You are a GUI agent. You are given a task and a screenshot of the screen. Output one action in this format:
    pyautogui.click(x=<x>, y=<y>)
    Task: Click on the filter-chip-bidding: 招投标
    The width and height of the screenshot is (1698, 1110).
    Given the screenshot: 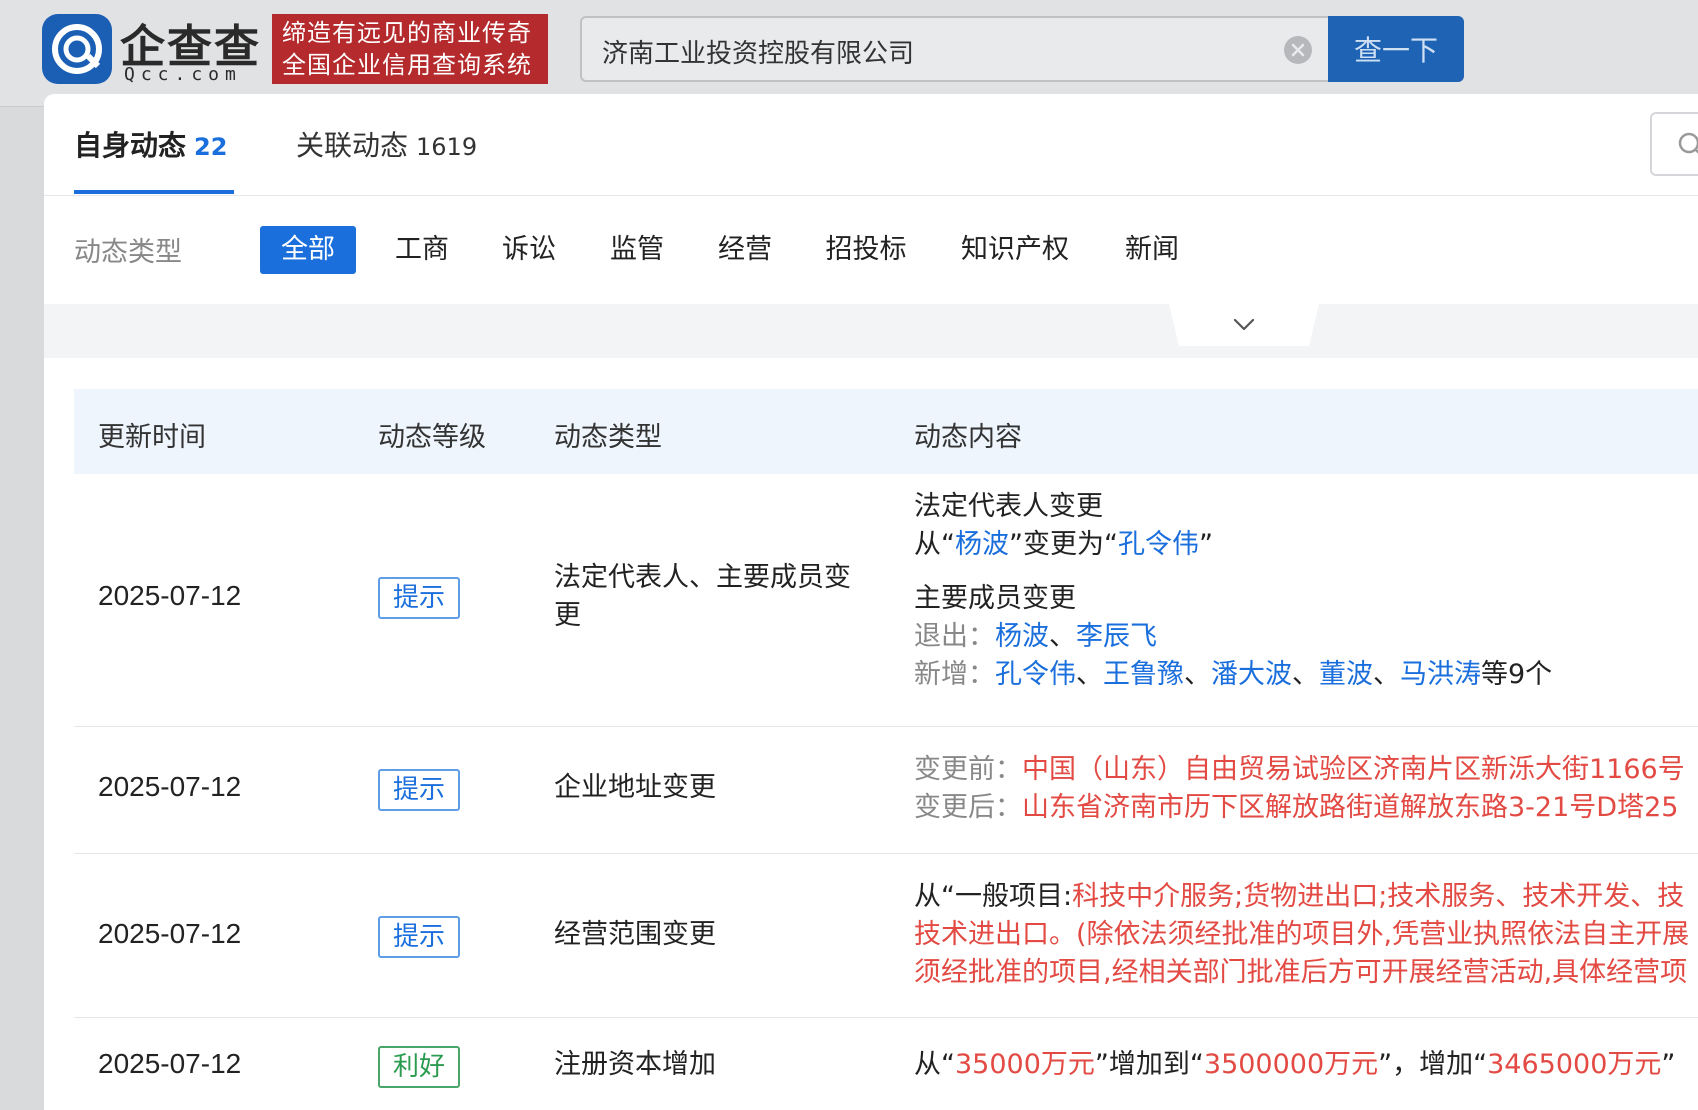 What is the action you would take?
    pyautogui.click(x=866, y=250)
    